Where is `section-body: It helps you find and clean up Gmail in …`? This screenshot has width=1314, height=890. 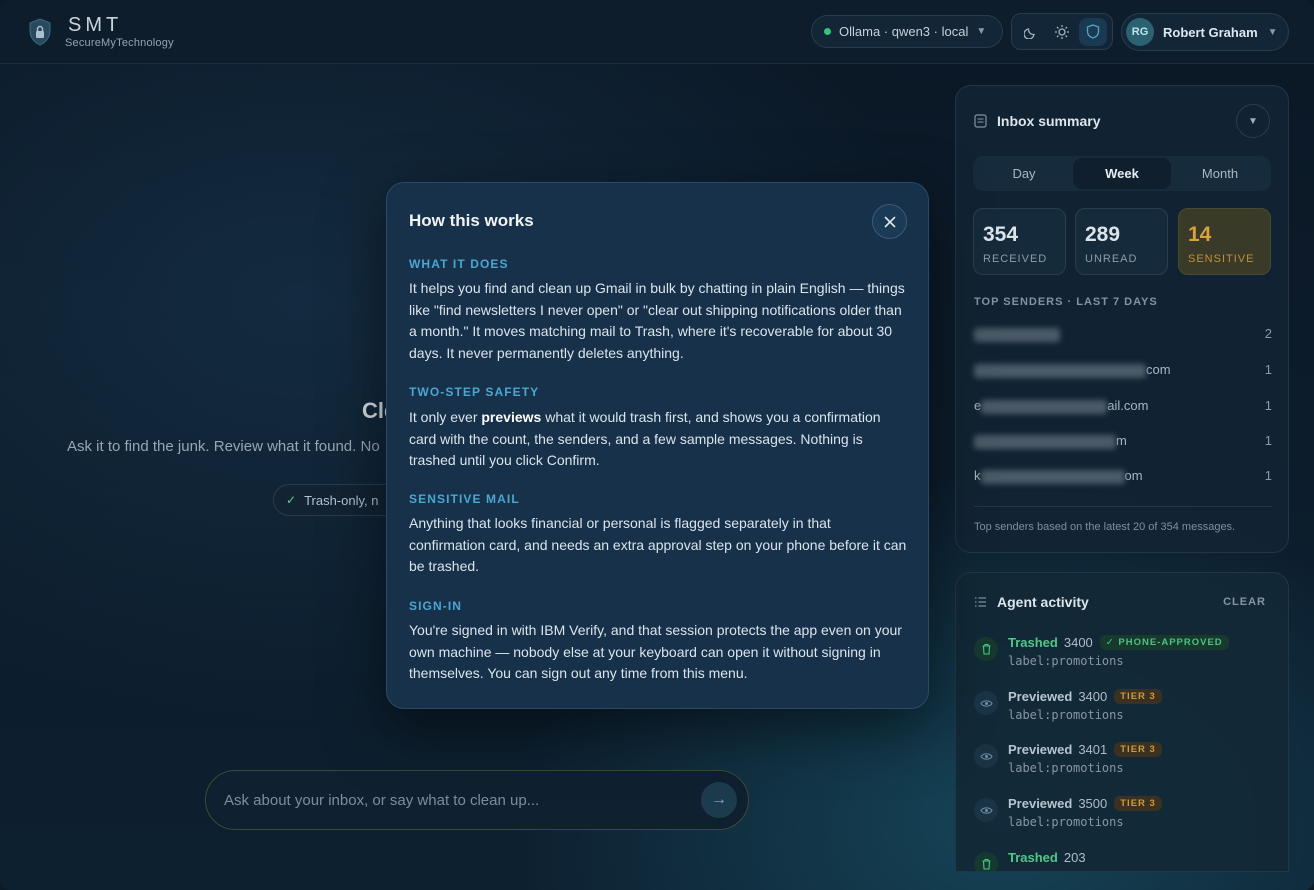 section-body: It helps you find and clean up Gmail in … is located at coordinates (657, 321).